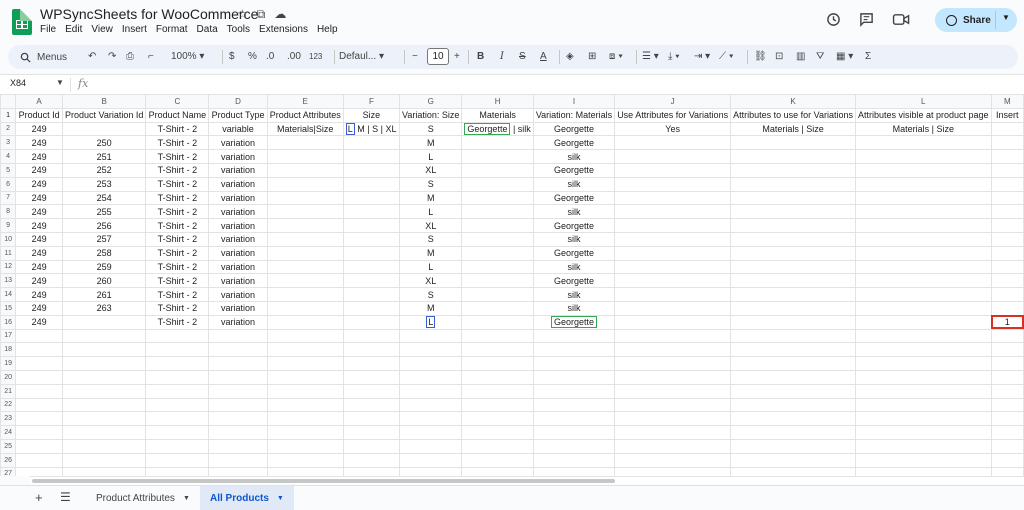  What do you see at coordinates (238, 29) in the screenshot?
I see `menu-tools: Tools` at bounding box center [238, 29].